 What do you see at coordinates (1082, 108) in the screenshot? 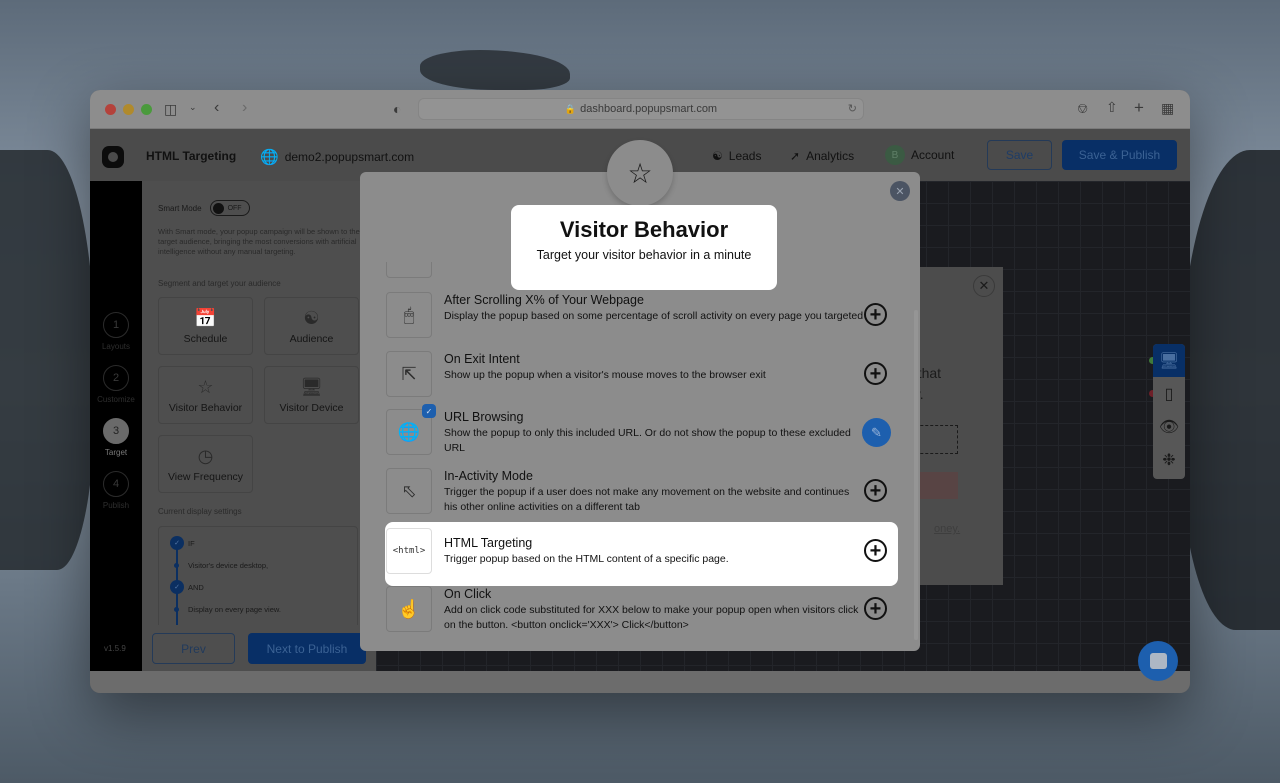
I see `download-icon: ⎊` at bounding box center [1082, 108].